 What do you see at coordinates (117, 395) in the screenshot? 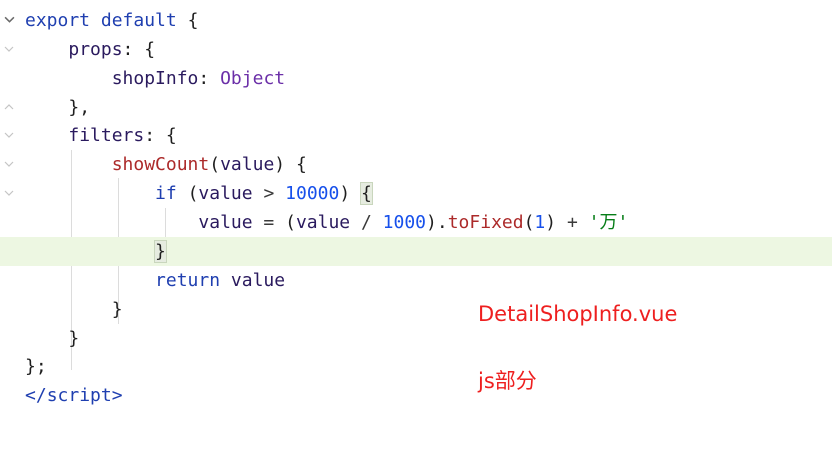
I see `tag-bracket: >` at bounding box center [117, 395].